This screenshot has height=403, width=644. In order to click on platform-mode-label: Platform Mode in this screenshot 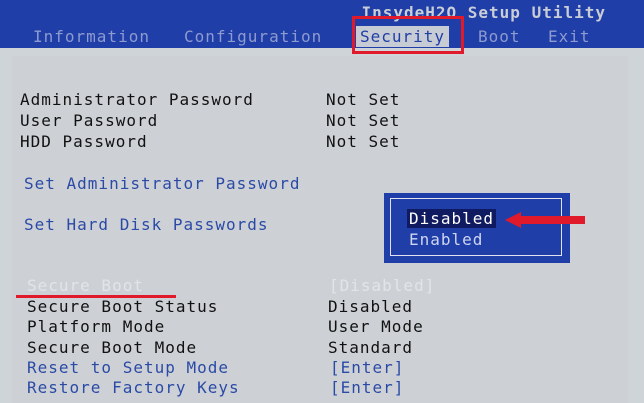, I will do `click(96, 326)`.